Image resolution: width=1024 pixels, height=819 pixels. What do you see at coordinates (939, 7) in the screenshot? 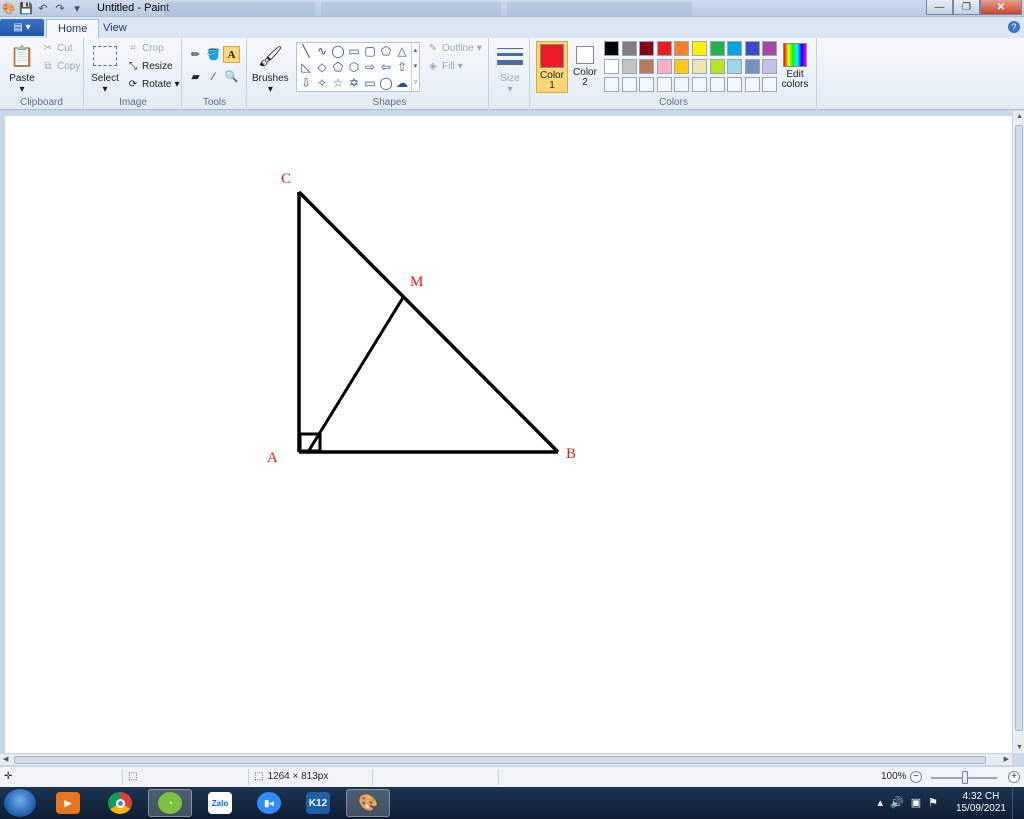
I see `minimize-button: —` at bounding box center [939, 7].